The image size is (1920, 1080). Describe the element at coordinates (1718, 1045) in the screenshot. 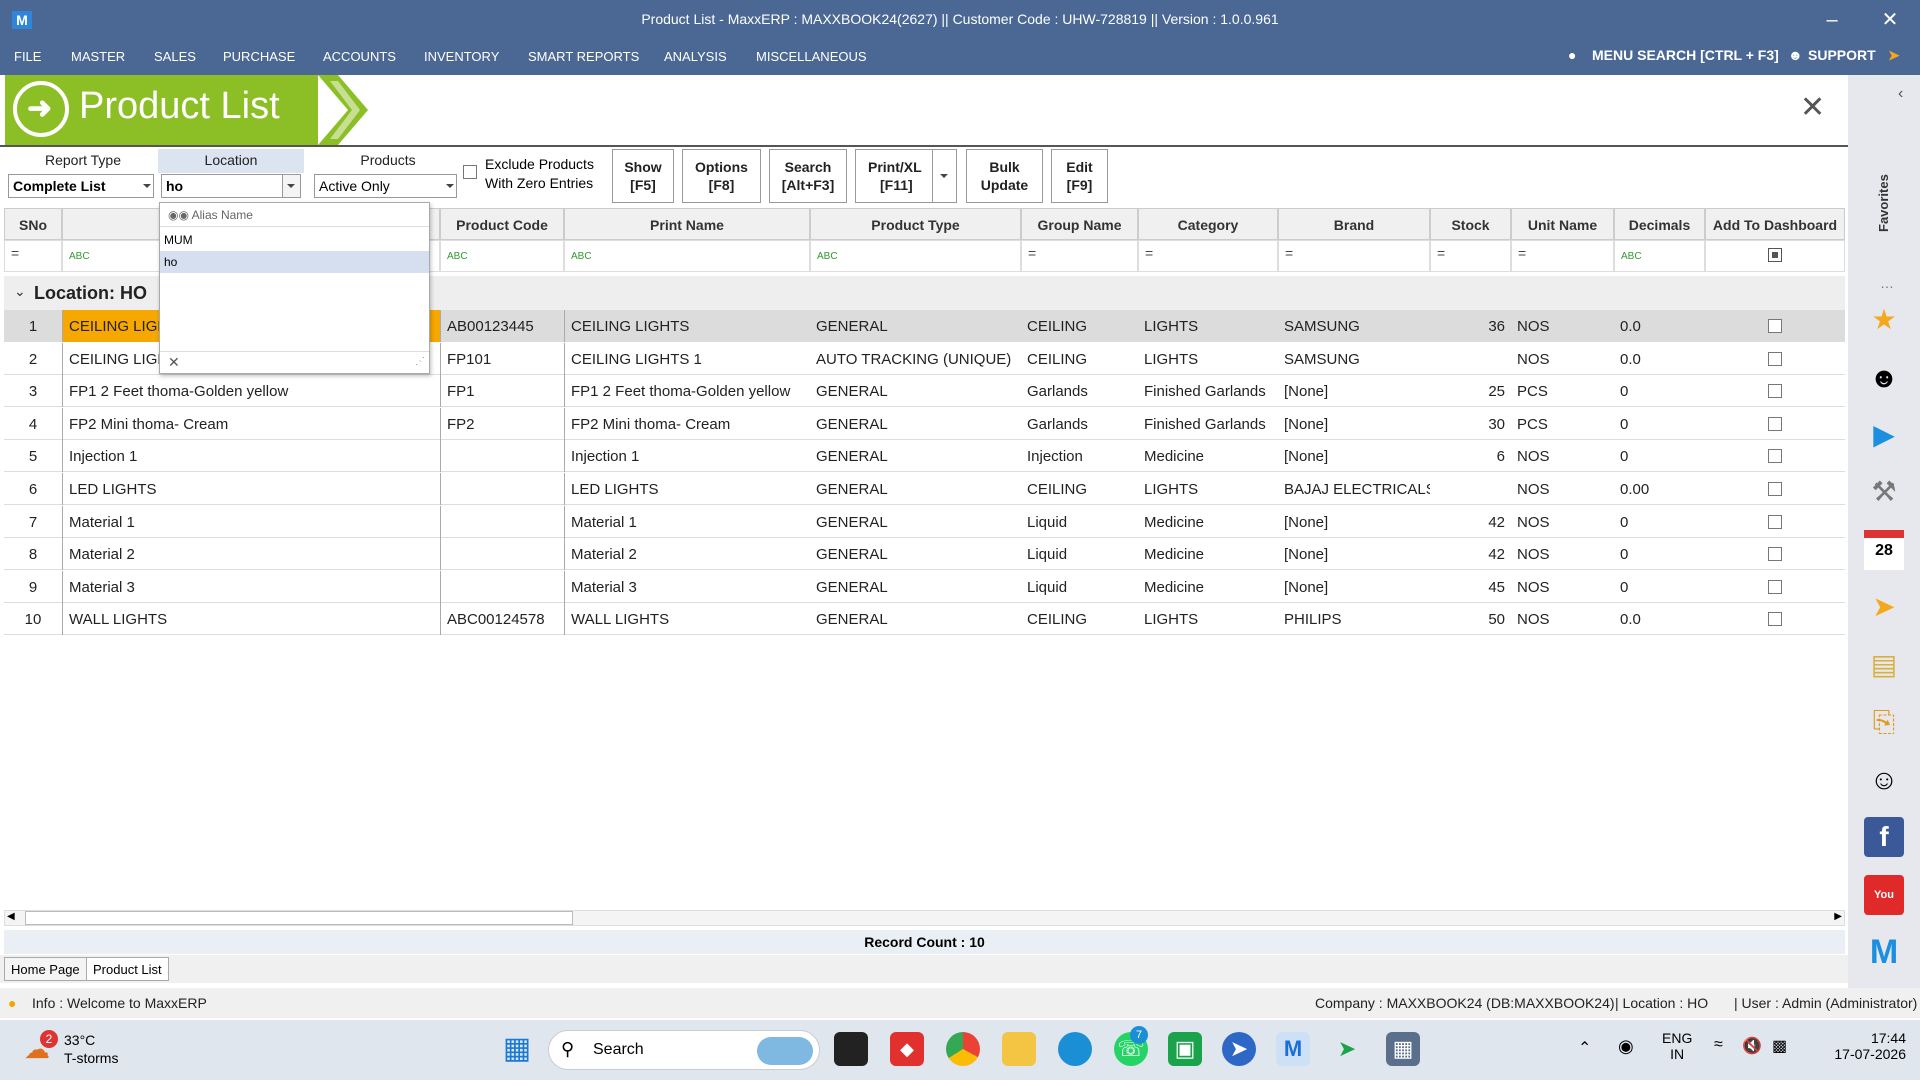

I see `wifi-icon: ≈` at that location.